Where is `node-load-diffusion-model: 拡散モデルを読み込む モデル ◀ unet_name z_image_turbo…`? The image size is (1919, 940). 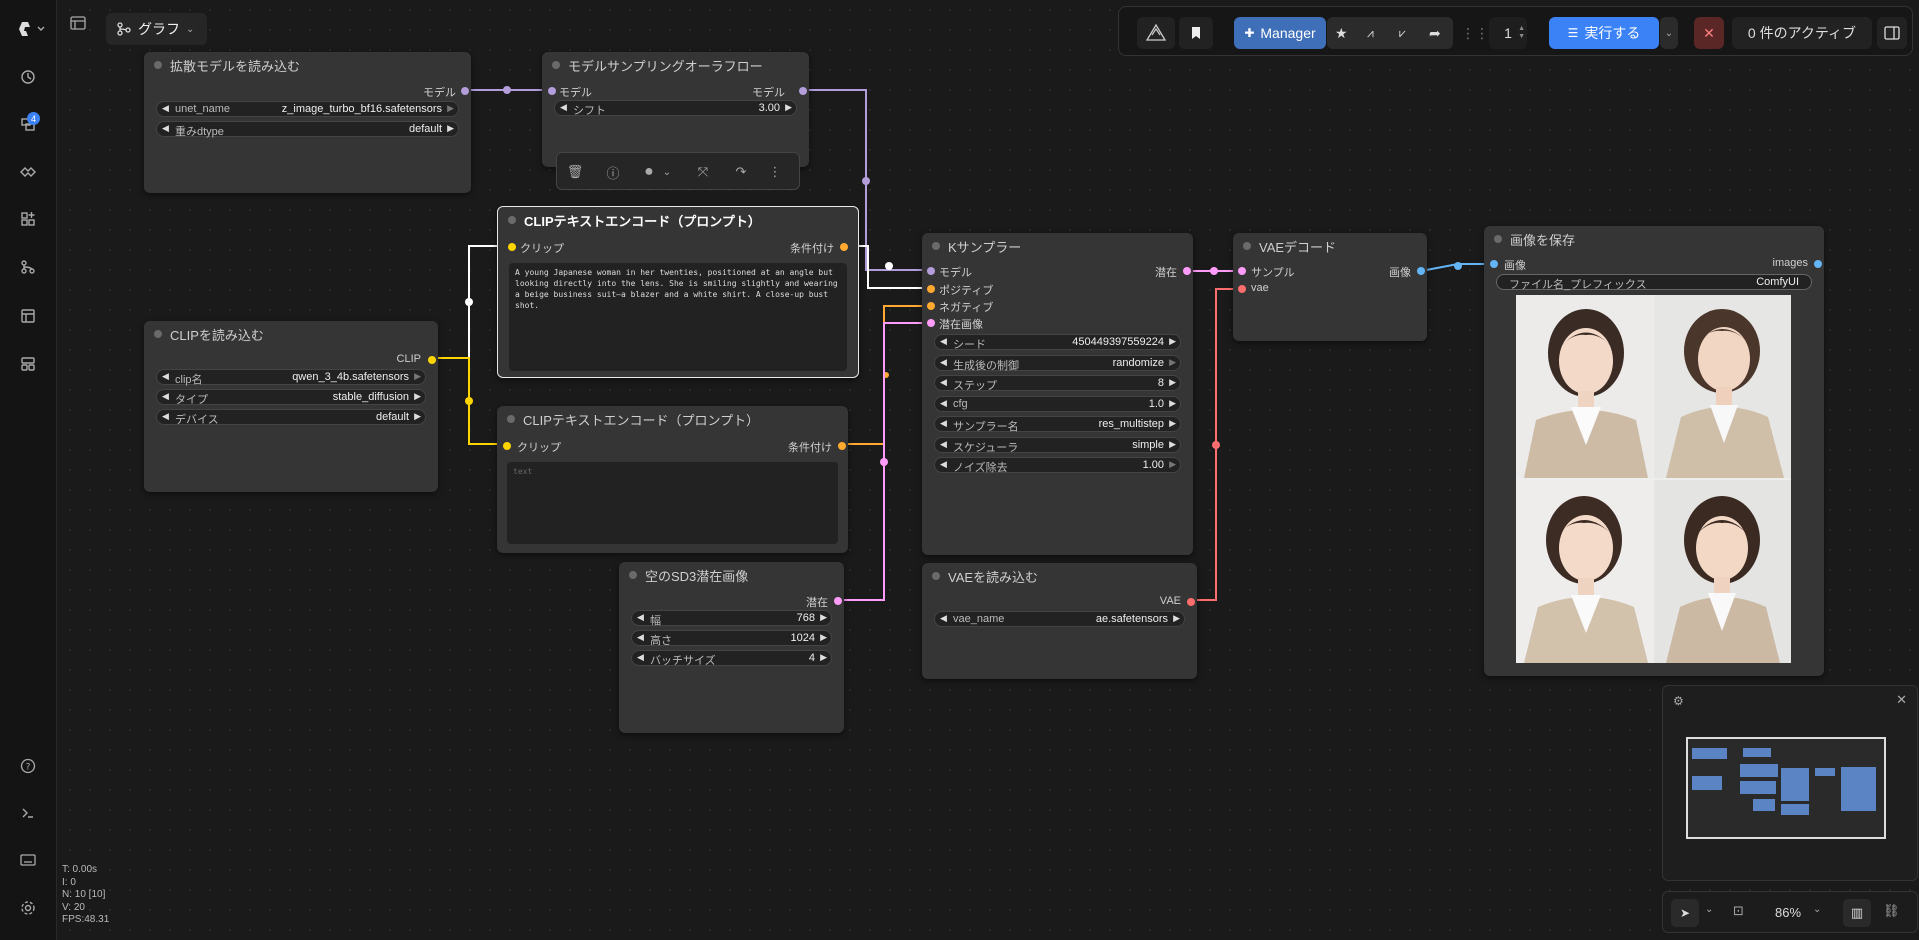
node-load-diffusion-model: 拡散モデルを読み込む モデル ◀ unet_name z_image_turbo… is located at coordinates (307, 122).